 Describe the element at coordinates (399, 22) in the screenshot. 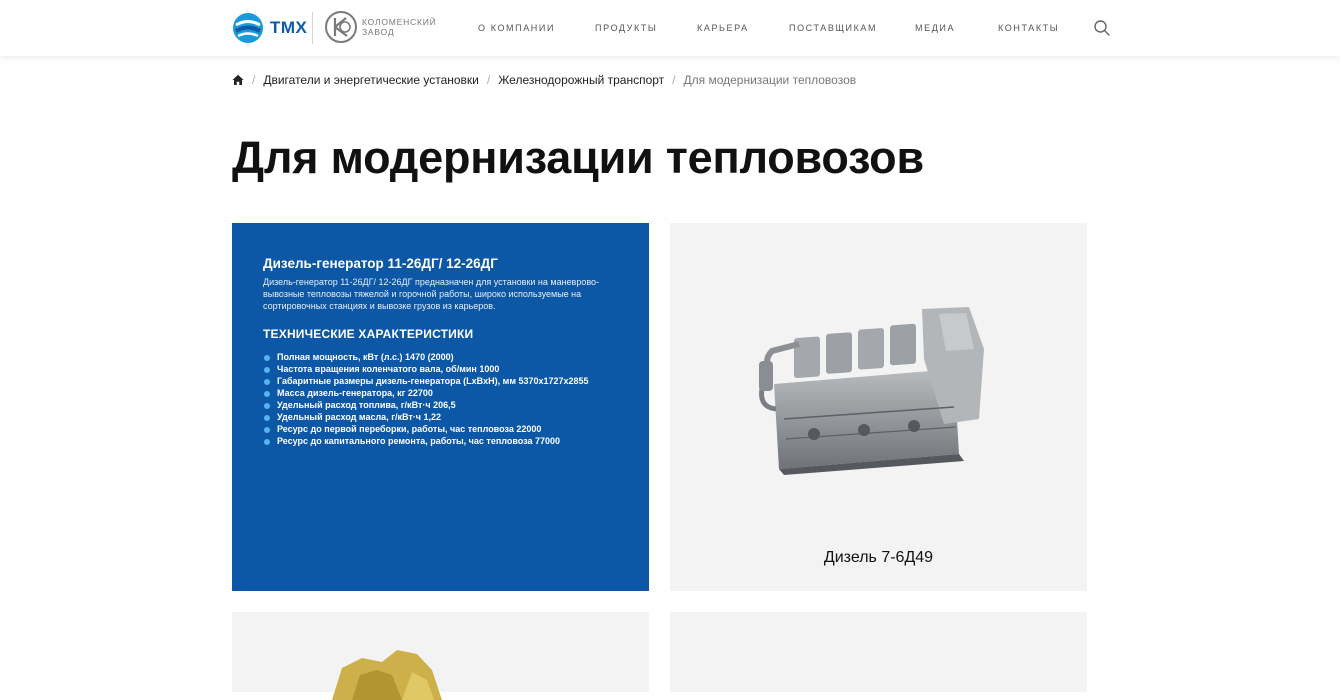

I see `kolomna-logo-line1: Коломенский` at that location.